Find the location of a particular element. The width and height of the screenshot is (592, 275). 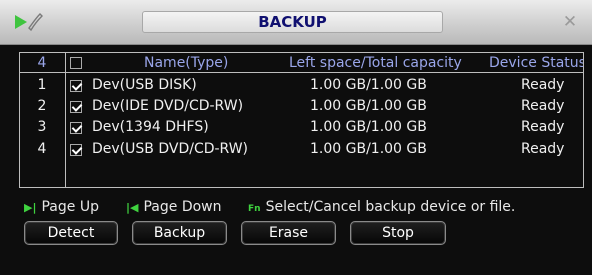

stop-button: Stop is located at coordinates (398, 233).